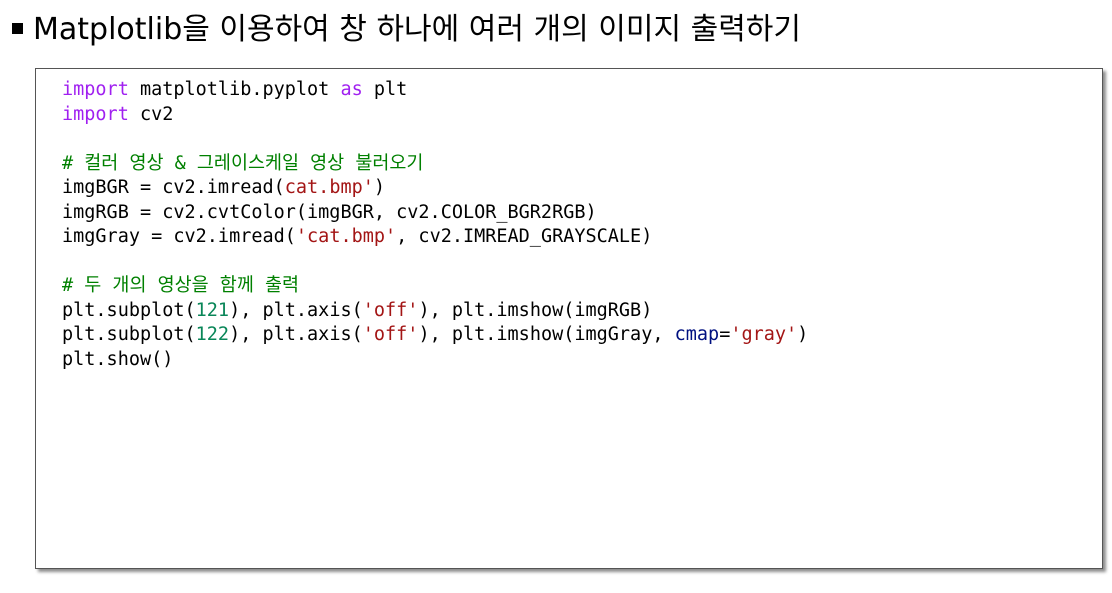 The image size is (1112, 593). Describe the element at coordinates (346, 236) in the screenshot. I see `code-token-str: 'cat.bmp'` at that location.